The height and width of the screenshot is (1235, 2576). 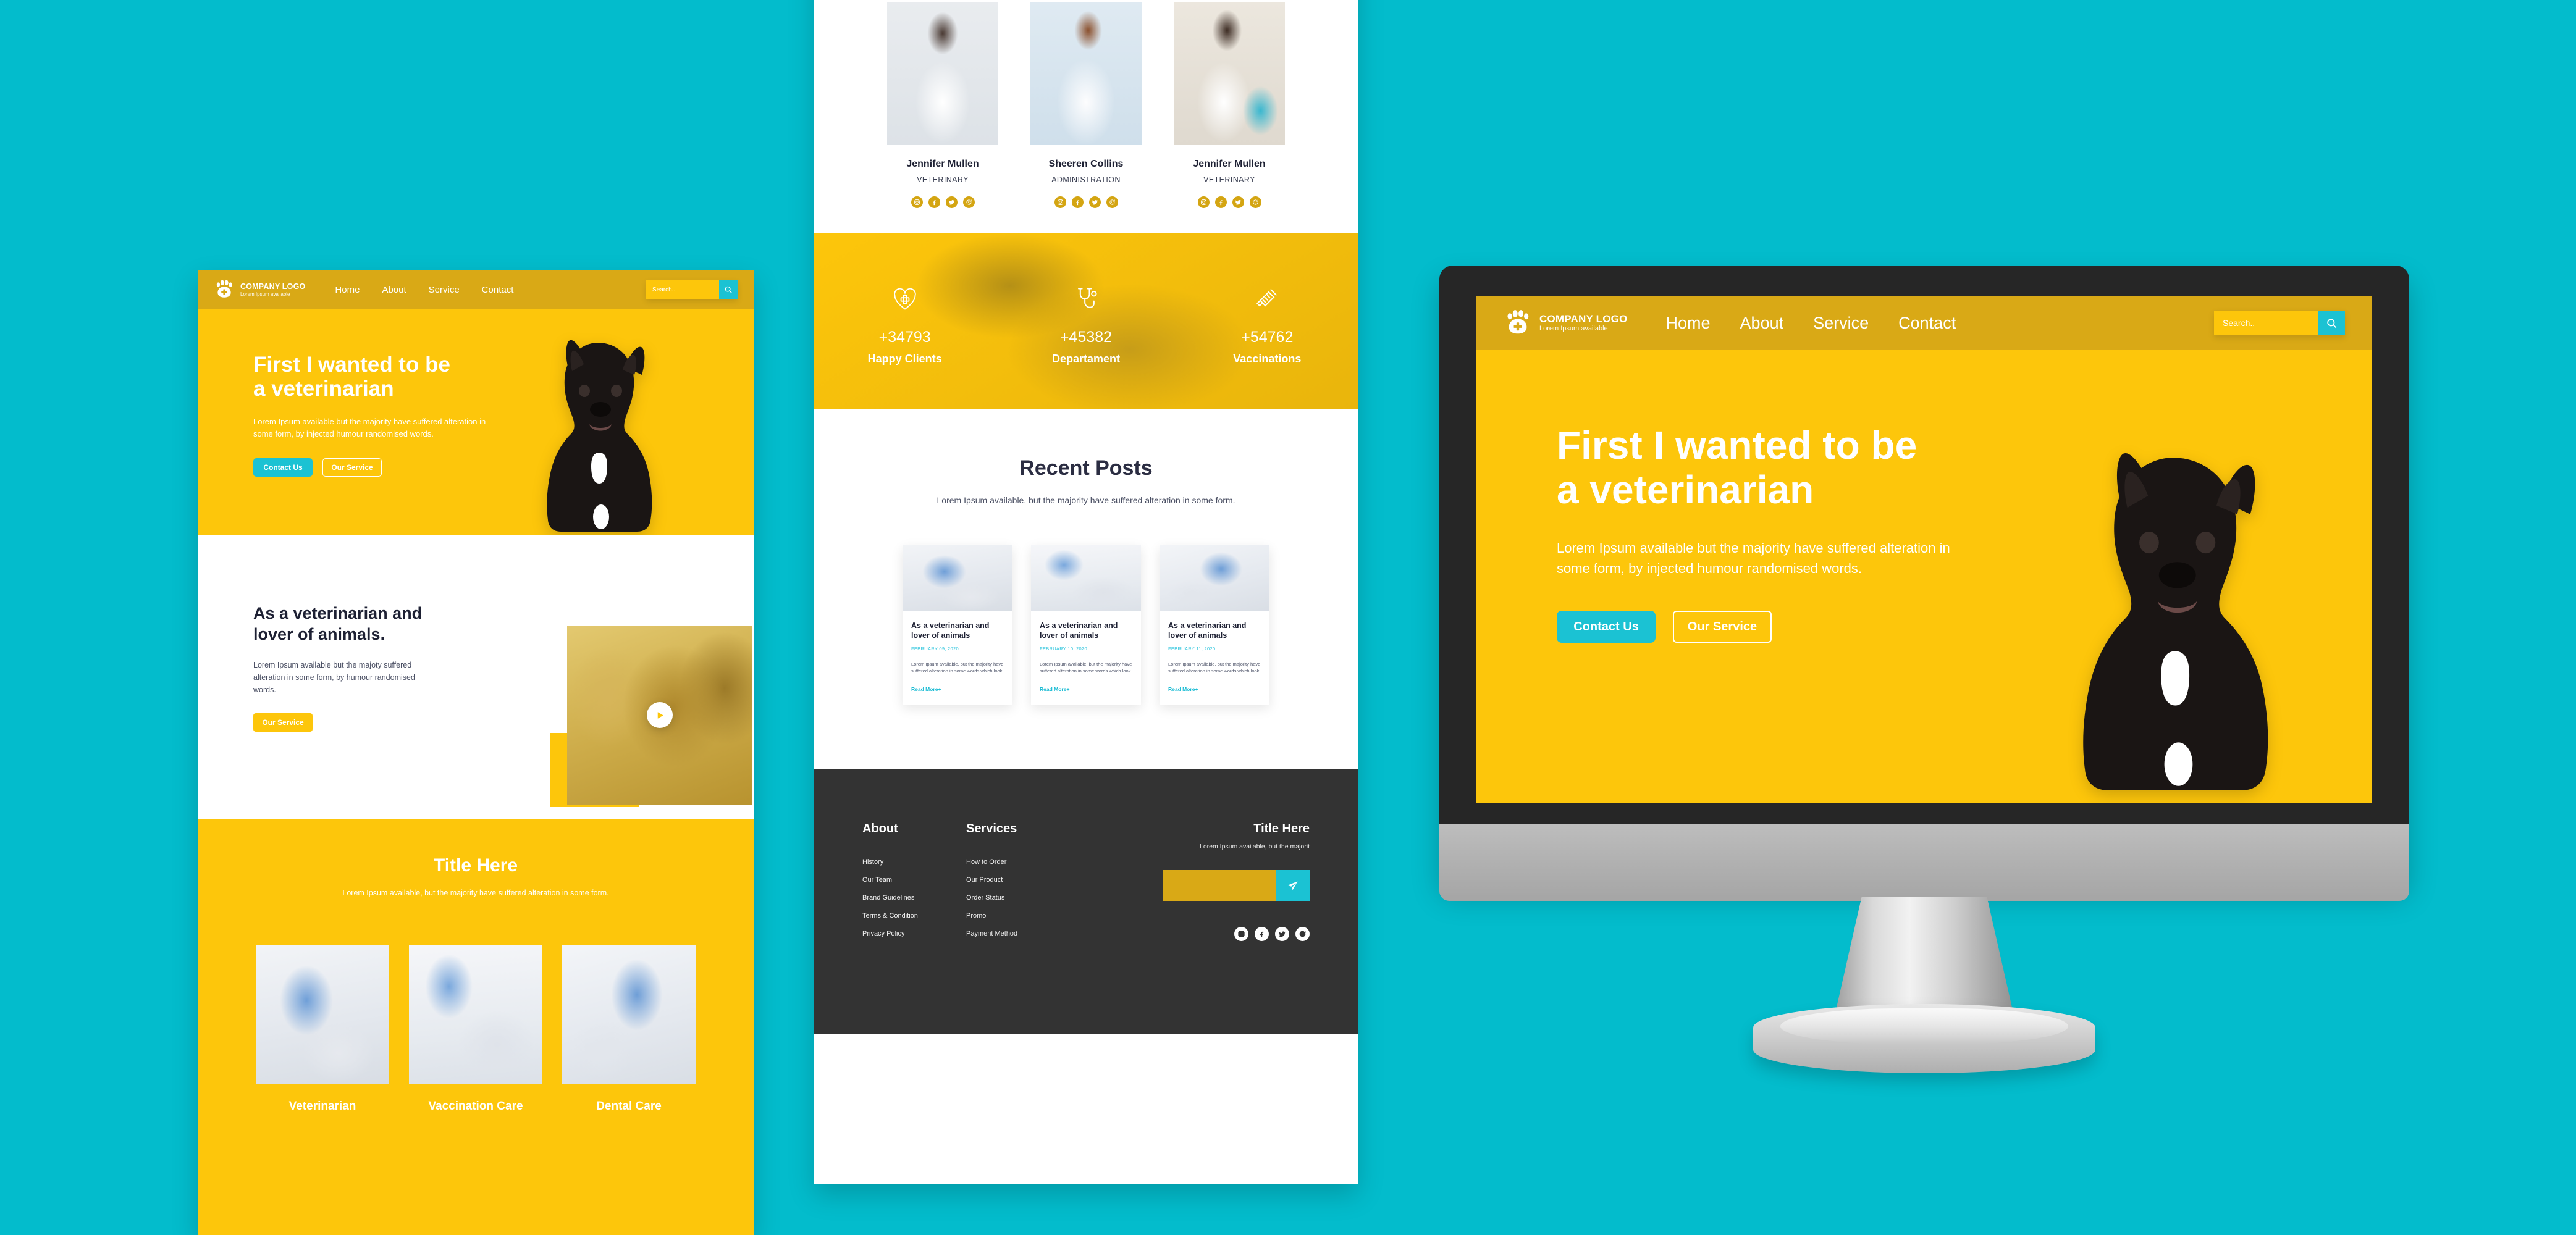 What do you see at coordinates (1086, 294) in the screenshot?
I see `stethoscope-icon` at bounding box center [1086, 294].